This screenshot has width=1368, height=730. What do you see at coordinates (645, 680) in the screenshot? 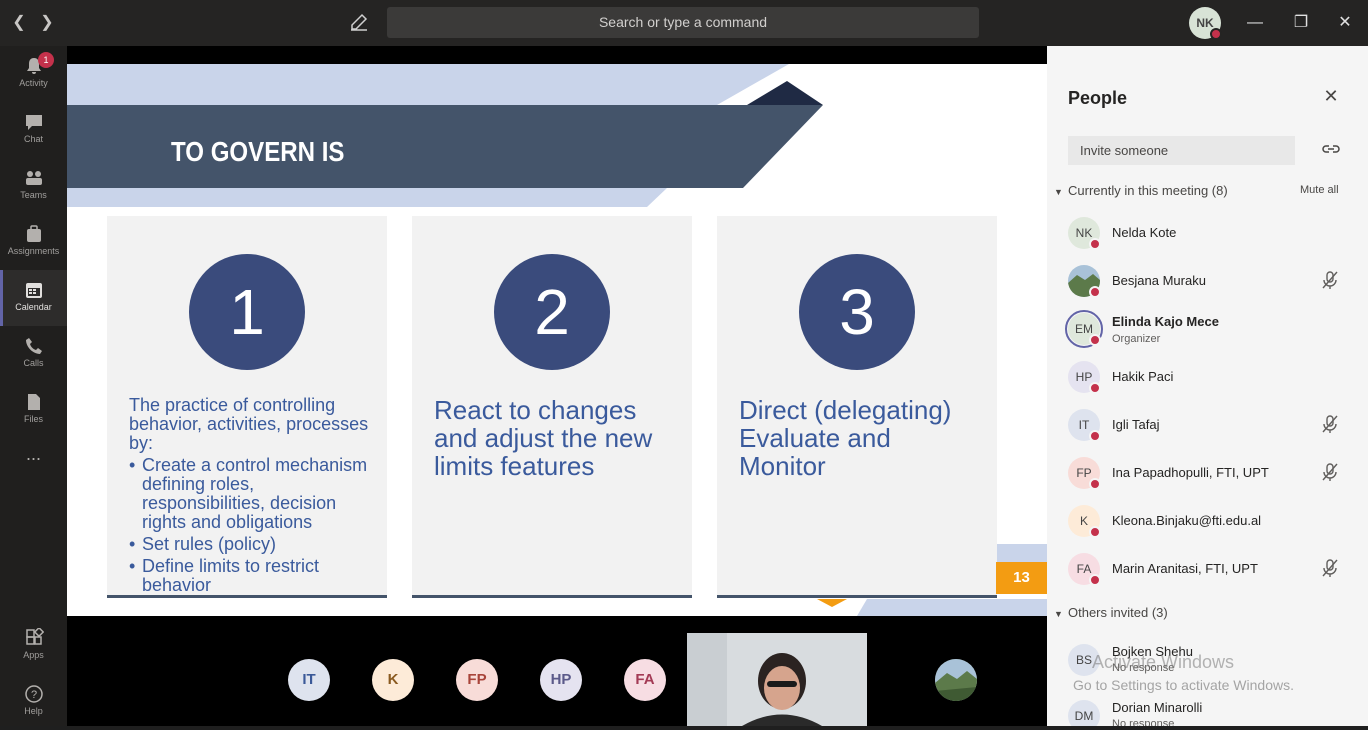
I see `participant-thumb: FA` at bounding box center [645, 680].